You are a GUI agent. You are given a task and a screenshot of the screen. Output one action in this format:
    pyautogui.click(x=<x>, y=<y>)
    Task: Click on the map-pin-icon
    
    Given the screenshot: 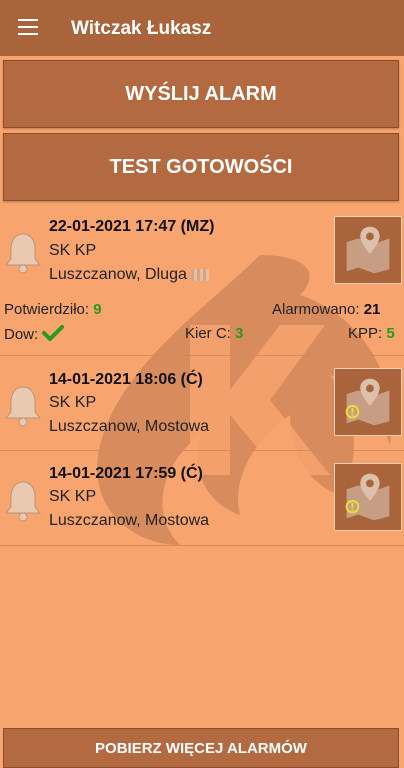 What is the action you would take?
    pyautogui.click(x=368, y=250)
    